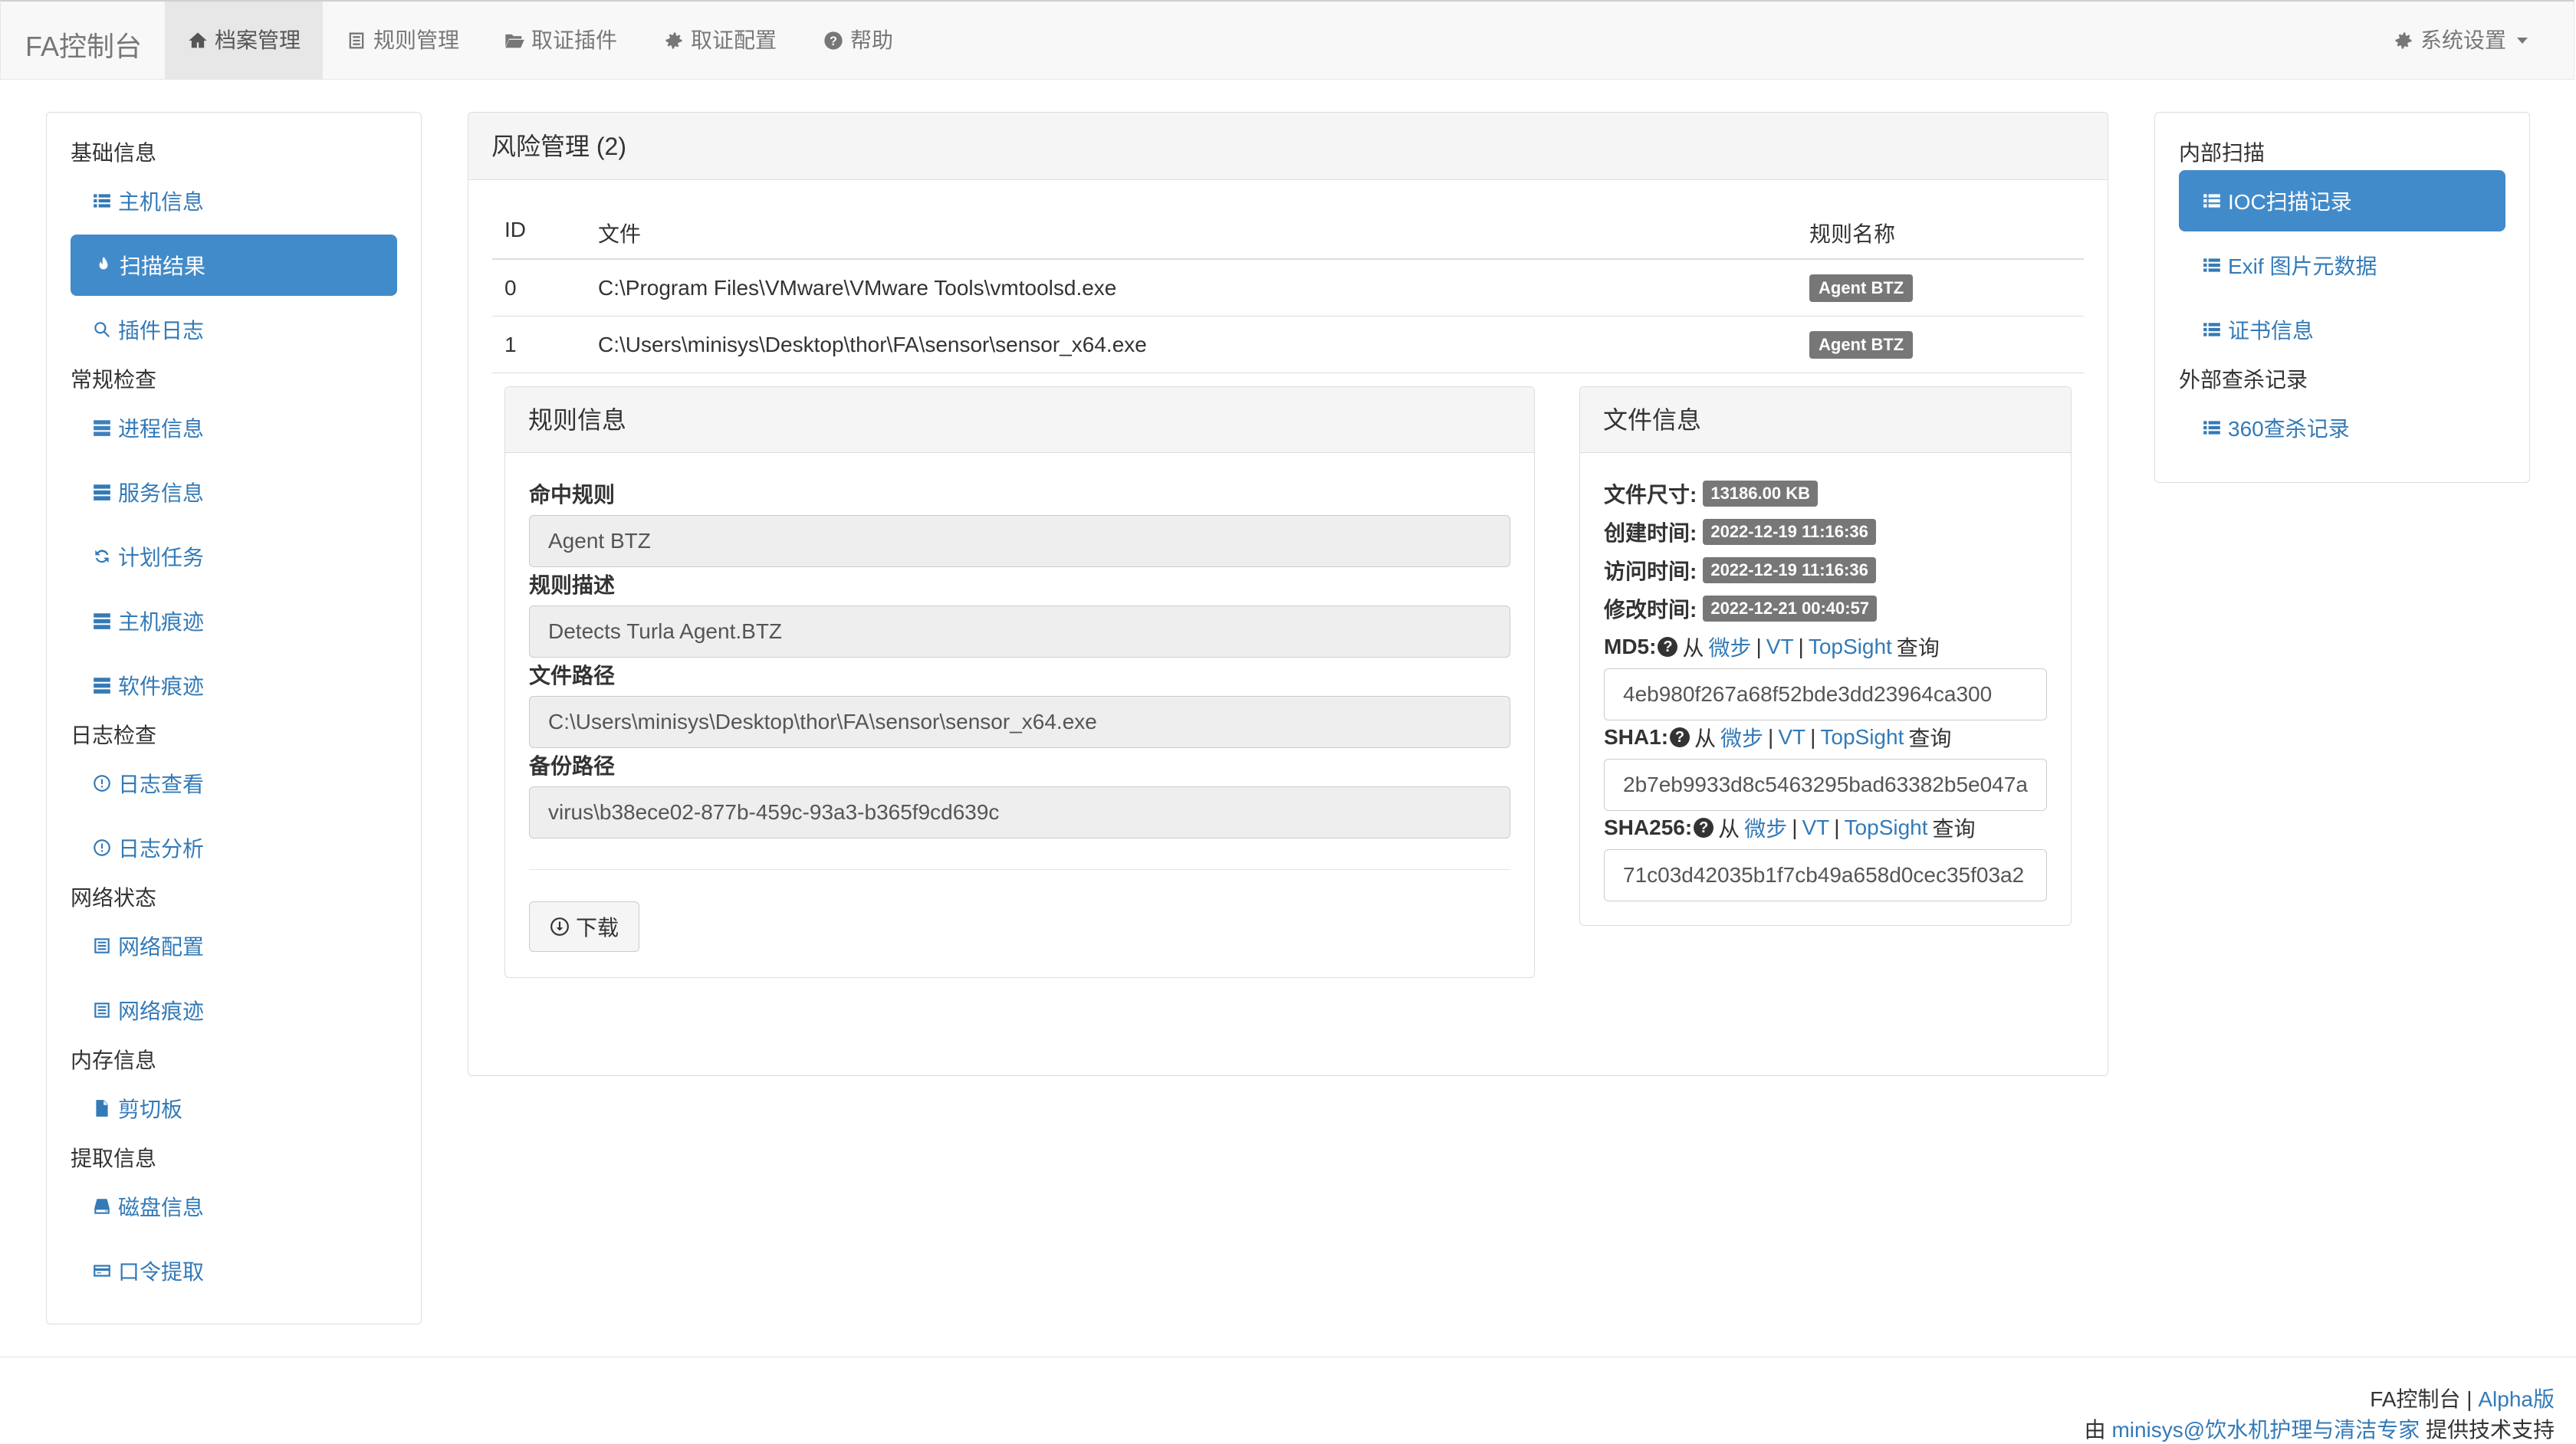  I want to click on sidebar-item-process-info: 进程信息, so click(148, 428).